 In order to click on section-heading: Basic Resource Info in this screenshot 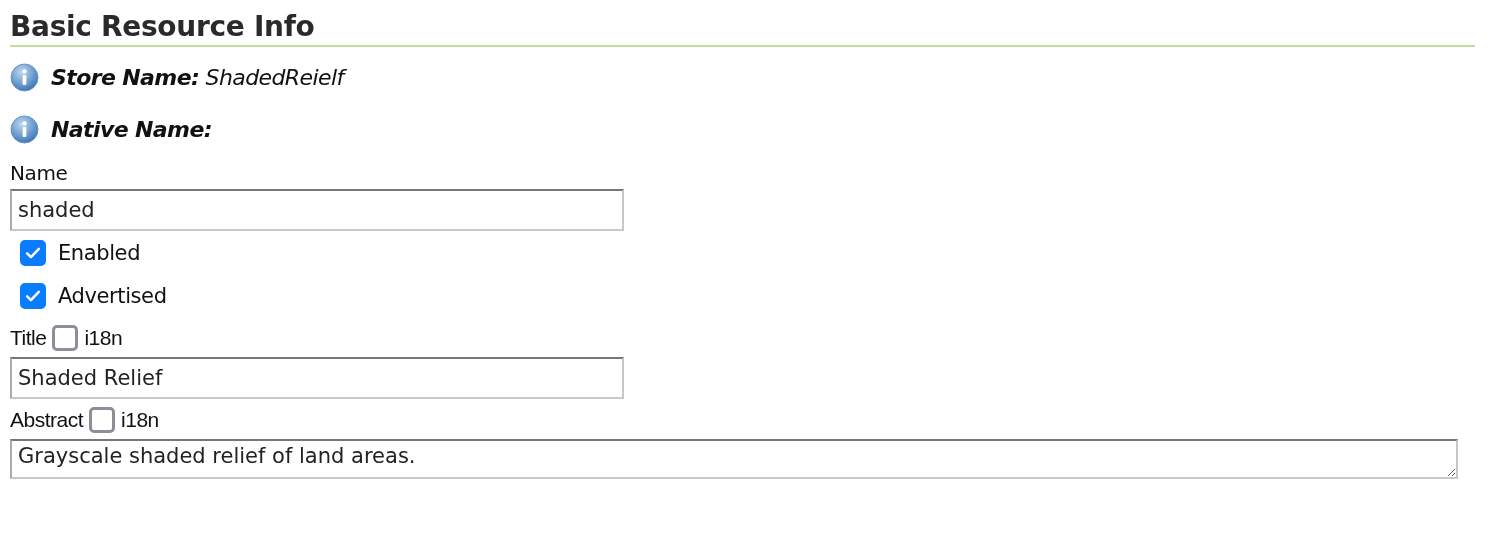, I will do `click(163, 26)`.